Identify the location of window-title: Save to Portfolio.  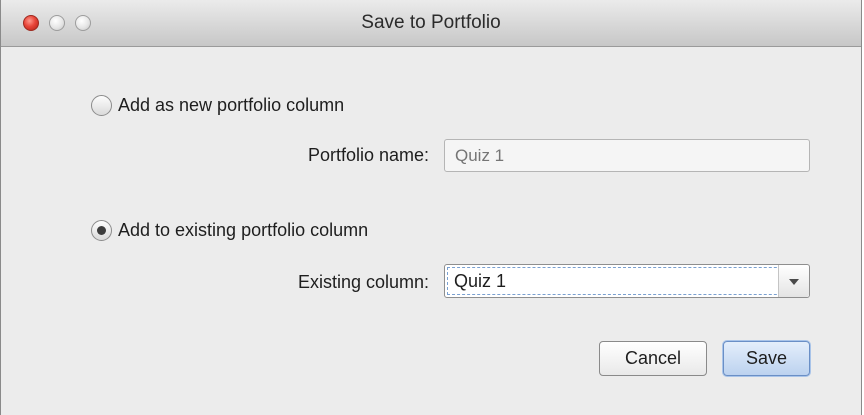
(431, 22).